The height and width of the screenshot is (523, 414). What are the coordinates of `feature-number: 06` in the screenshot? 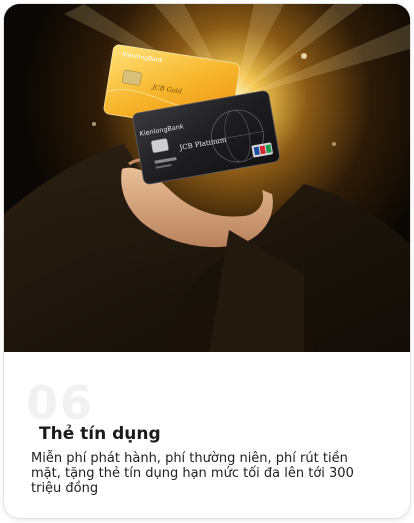 It's located at (60, 403).